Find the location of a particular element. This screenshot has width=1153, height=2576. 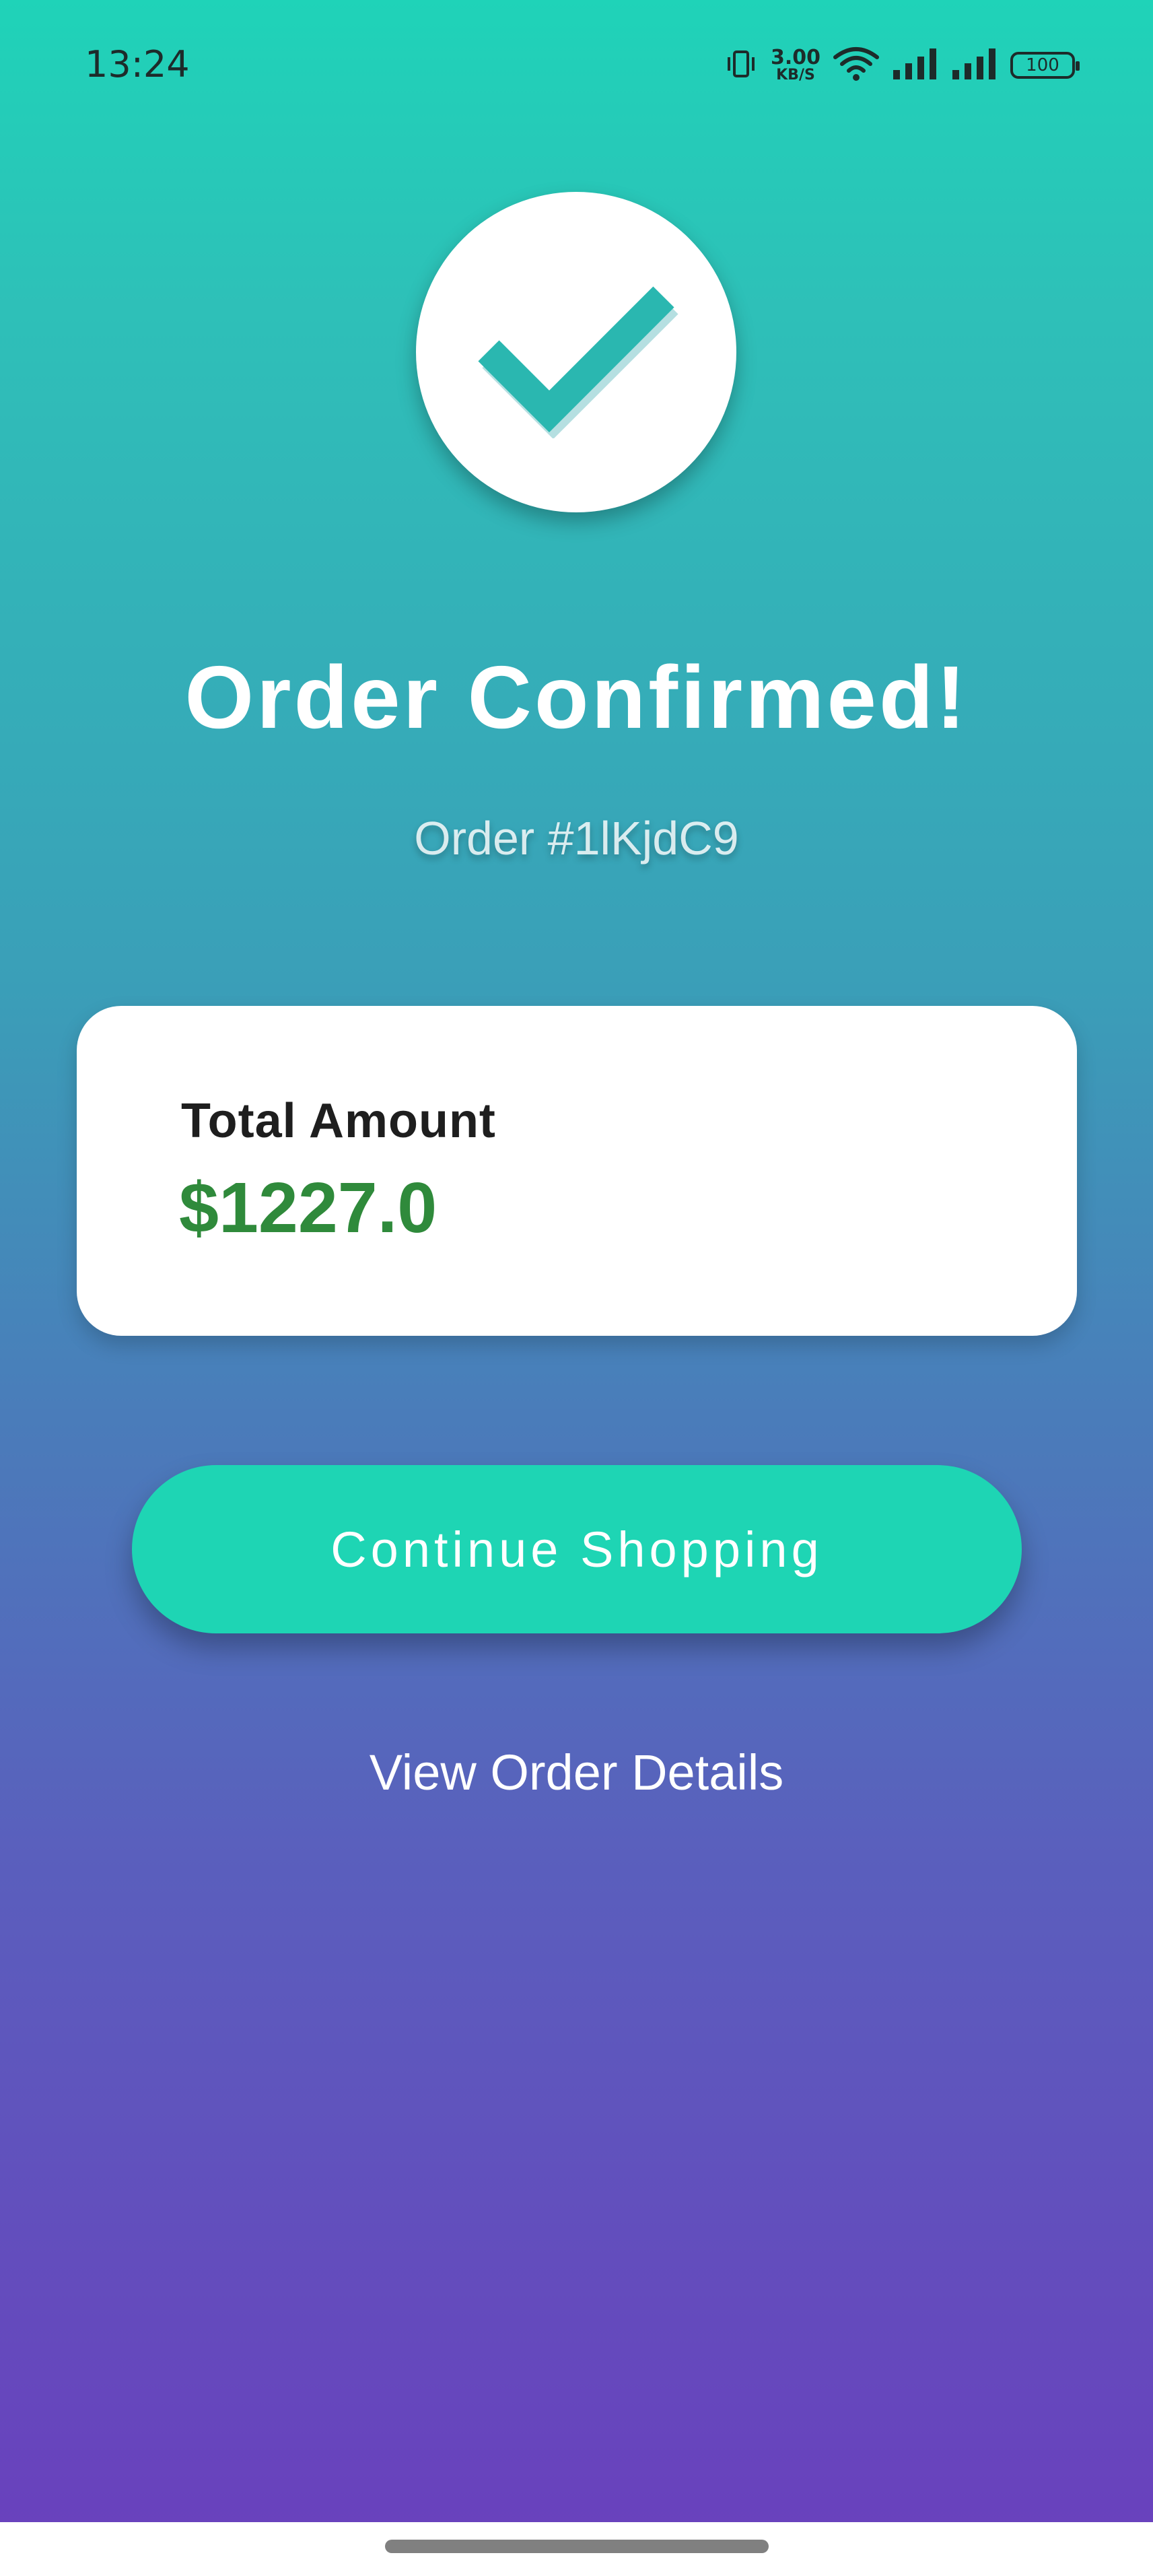

network-speed-unit: KB/S is located at coordinates (795, 75).